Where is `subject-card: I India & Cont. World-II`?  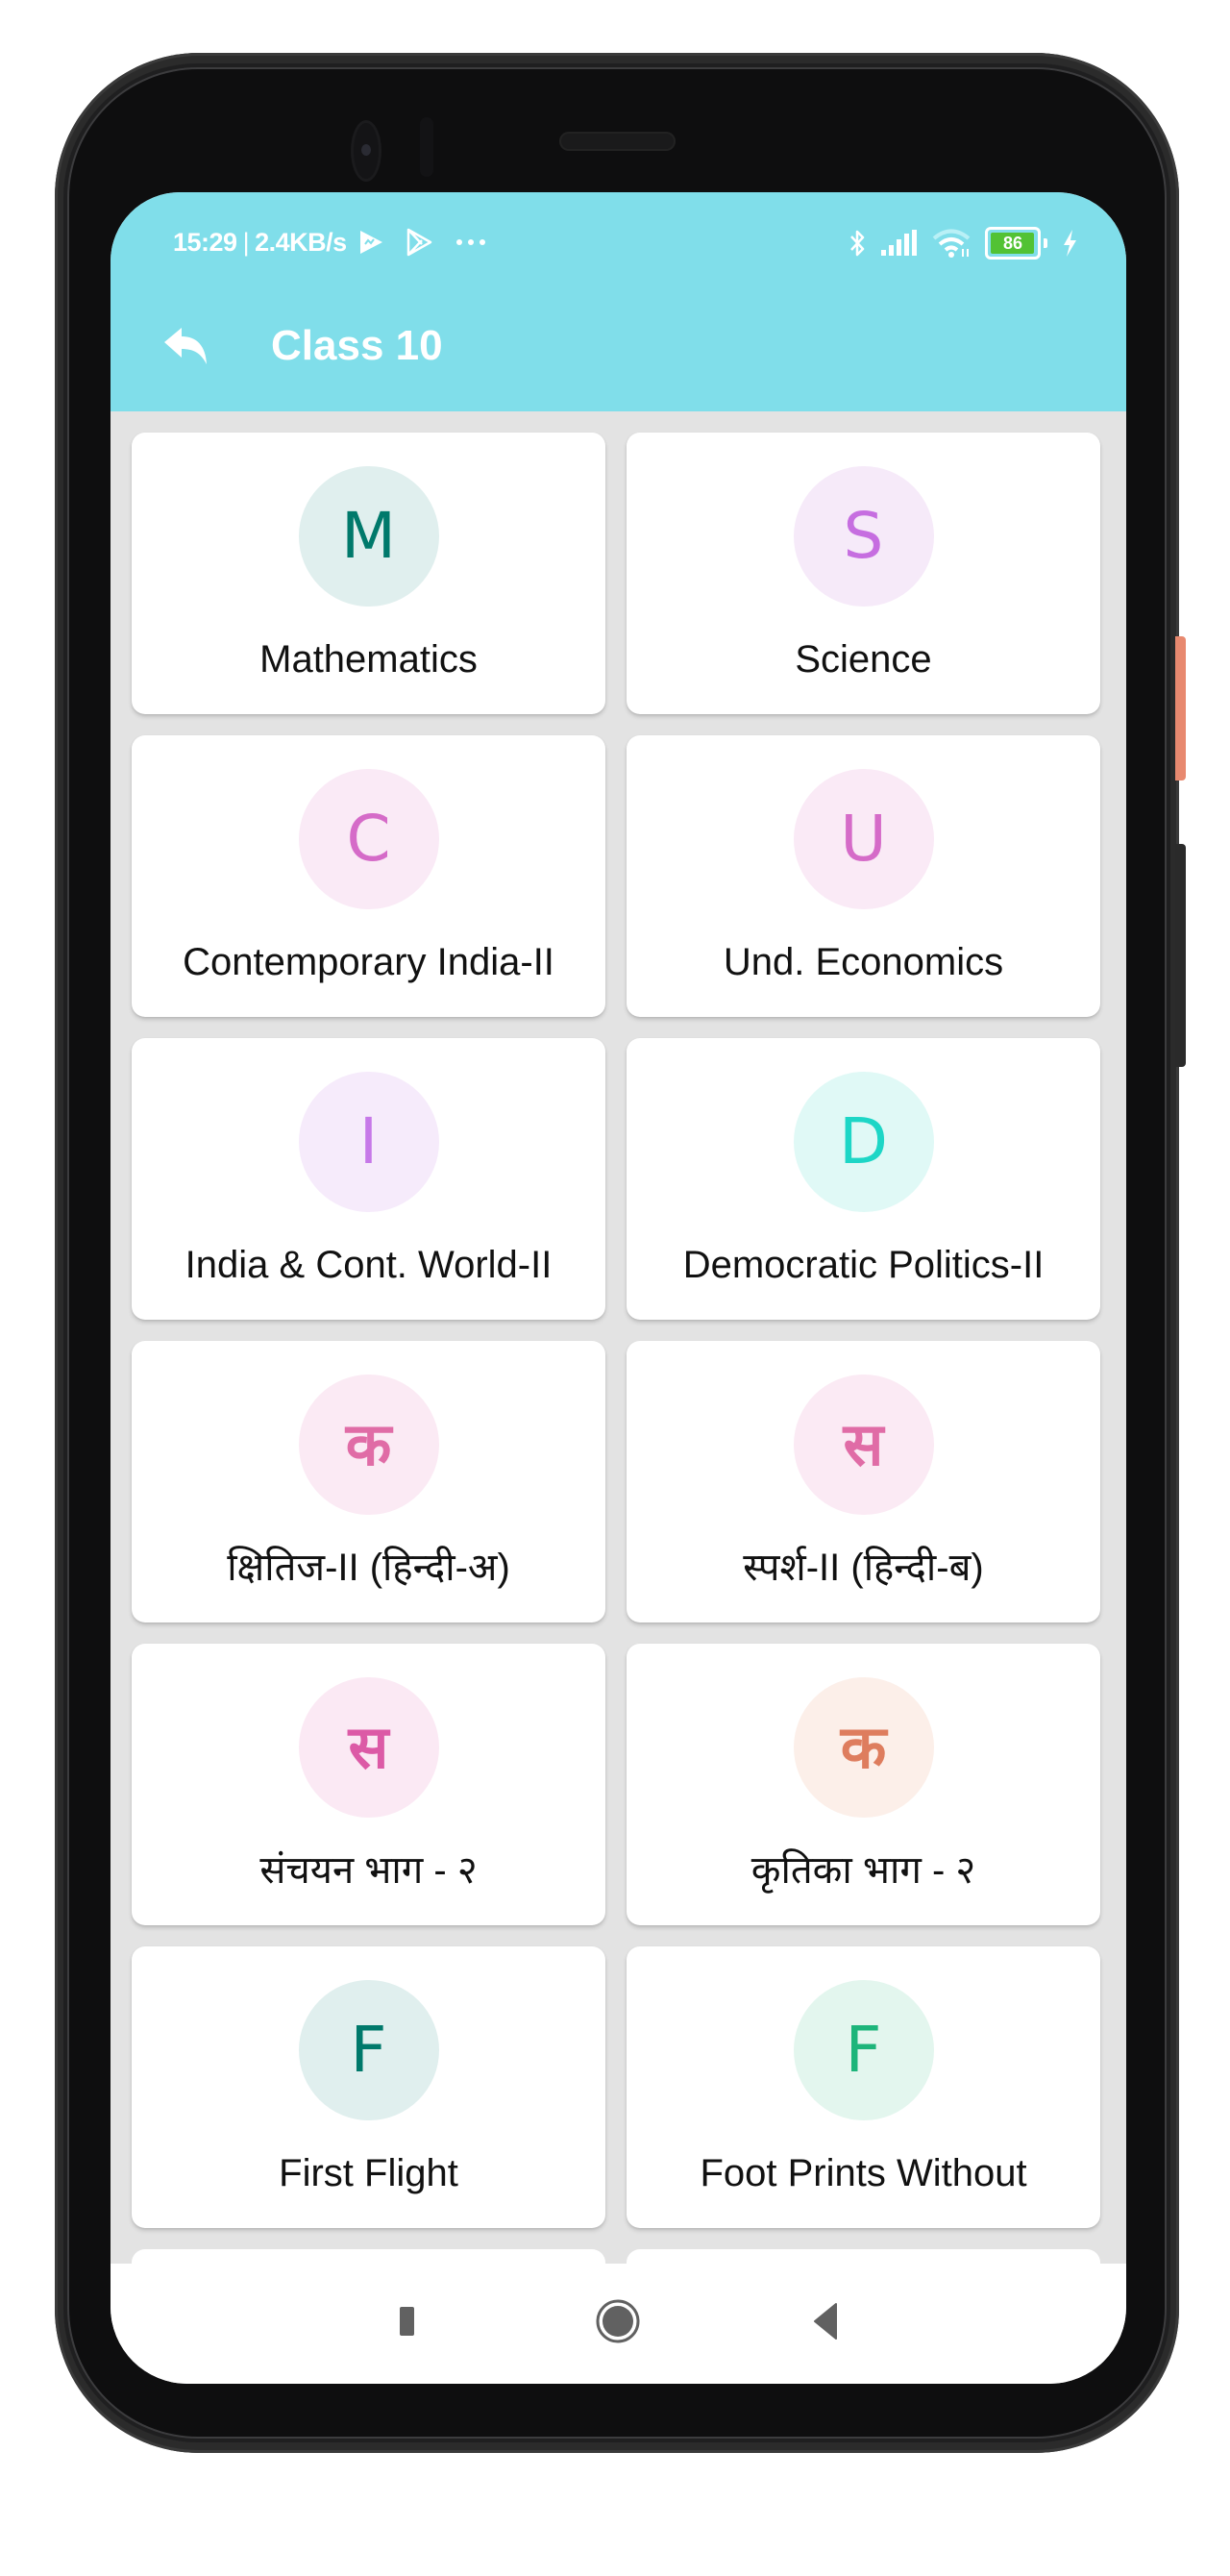 subject-card: I India & Cont. World-II is located at coordinates (368, 1179).